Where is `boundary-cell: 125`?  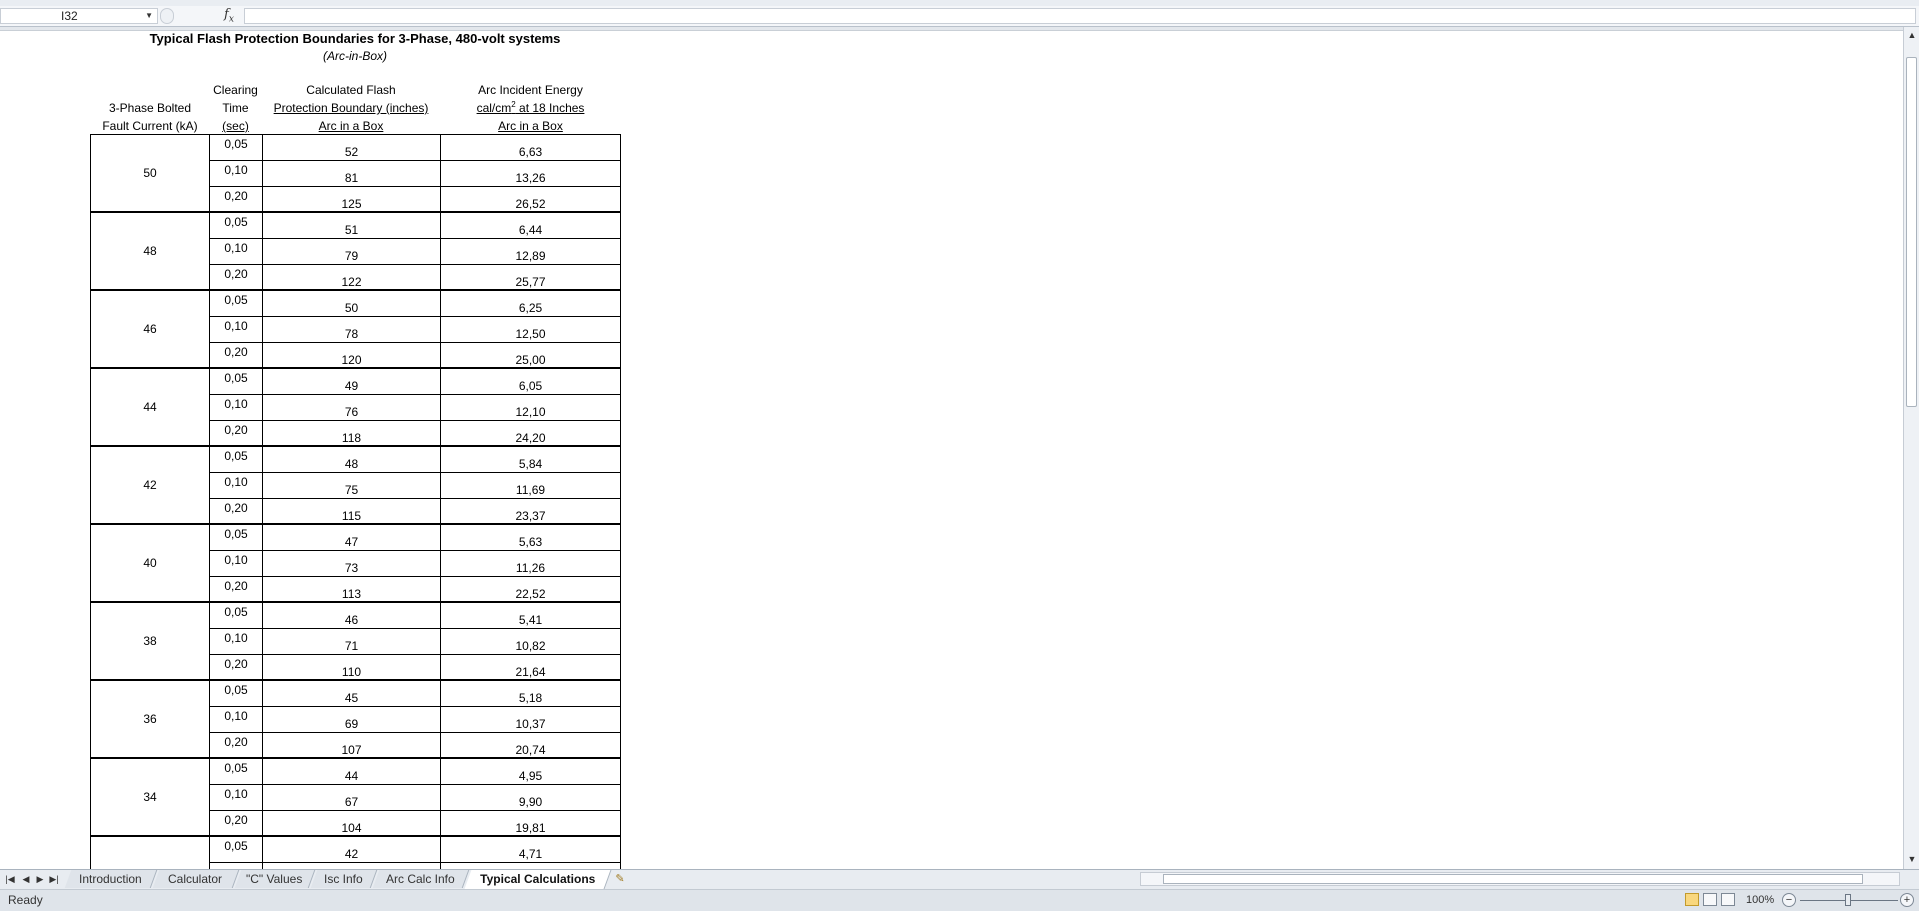
boundary-cell: 125 is located at coordinates (352, 199).